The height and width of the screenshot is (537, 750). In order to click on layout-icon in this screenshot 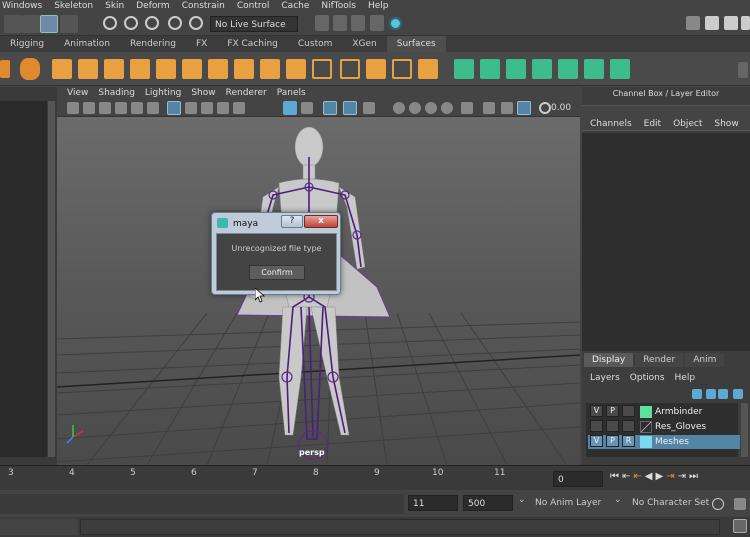, I will do `click(693, 23)`.